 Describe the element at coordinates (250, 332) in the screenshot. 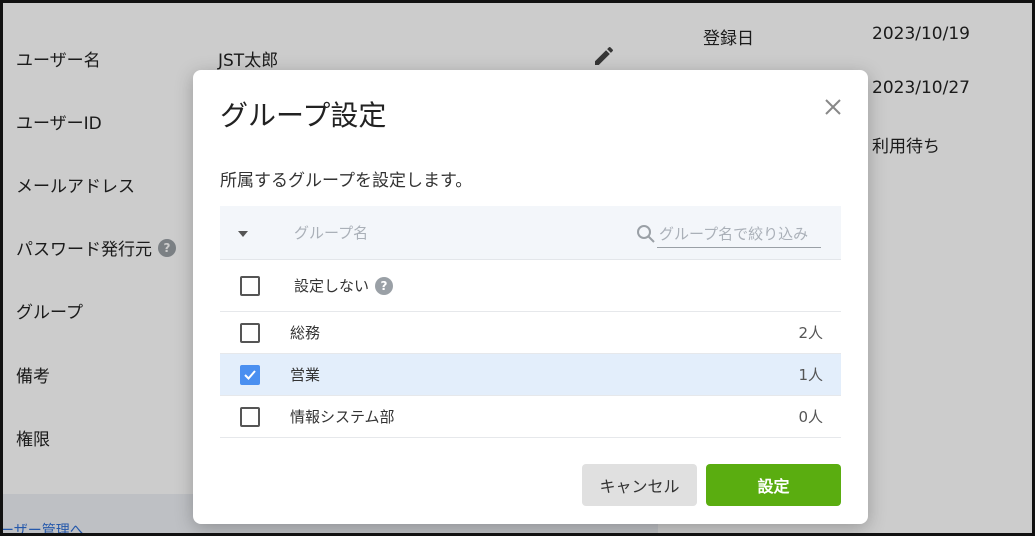

I see `checkbox-group-soumu` at that location.